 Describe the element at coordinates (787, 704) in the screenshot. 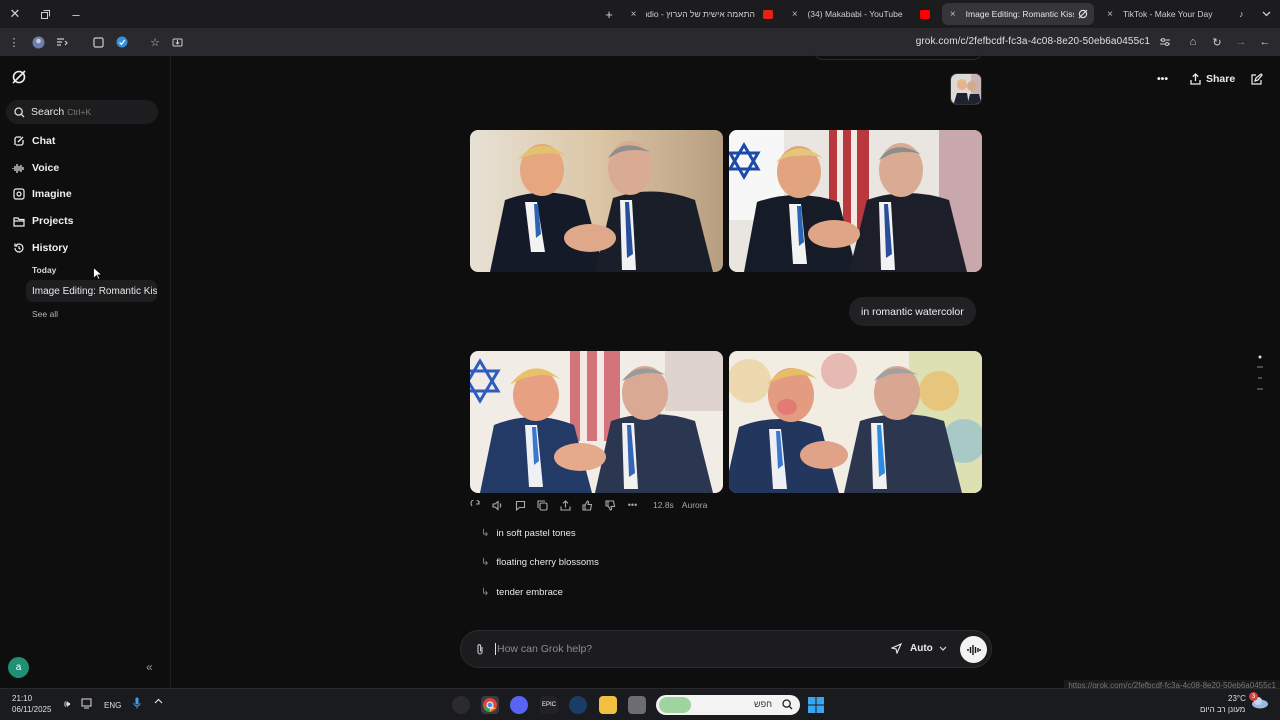

I see `search-icon` at that location.